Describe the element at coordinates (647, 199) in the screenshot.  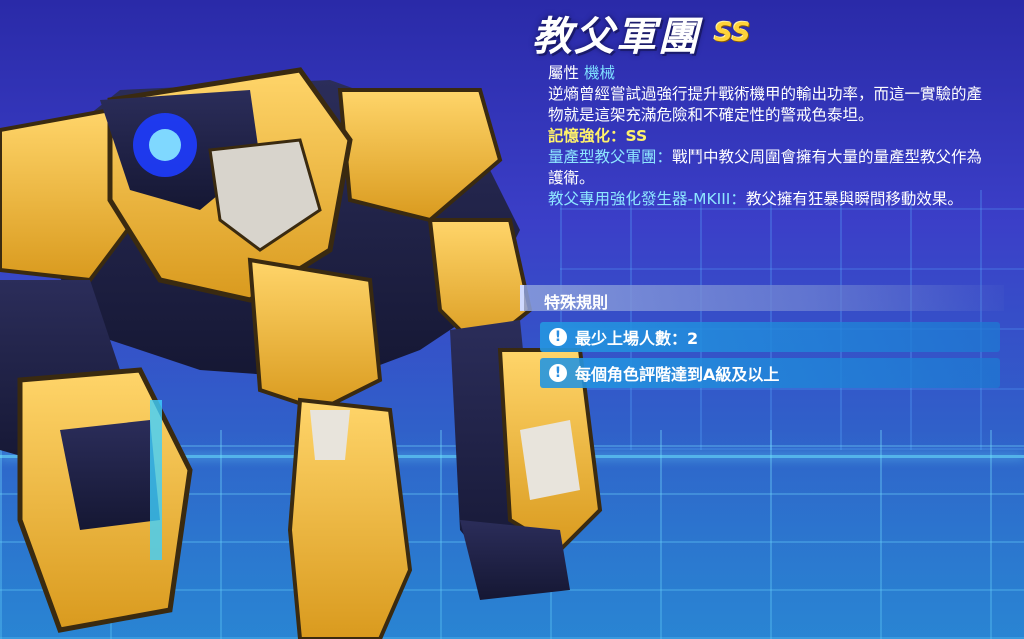
I see `skill-2-name: 教父專用強化發生器-MKIII：` at that location.